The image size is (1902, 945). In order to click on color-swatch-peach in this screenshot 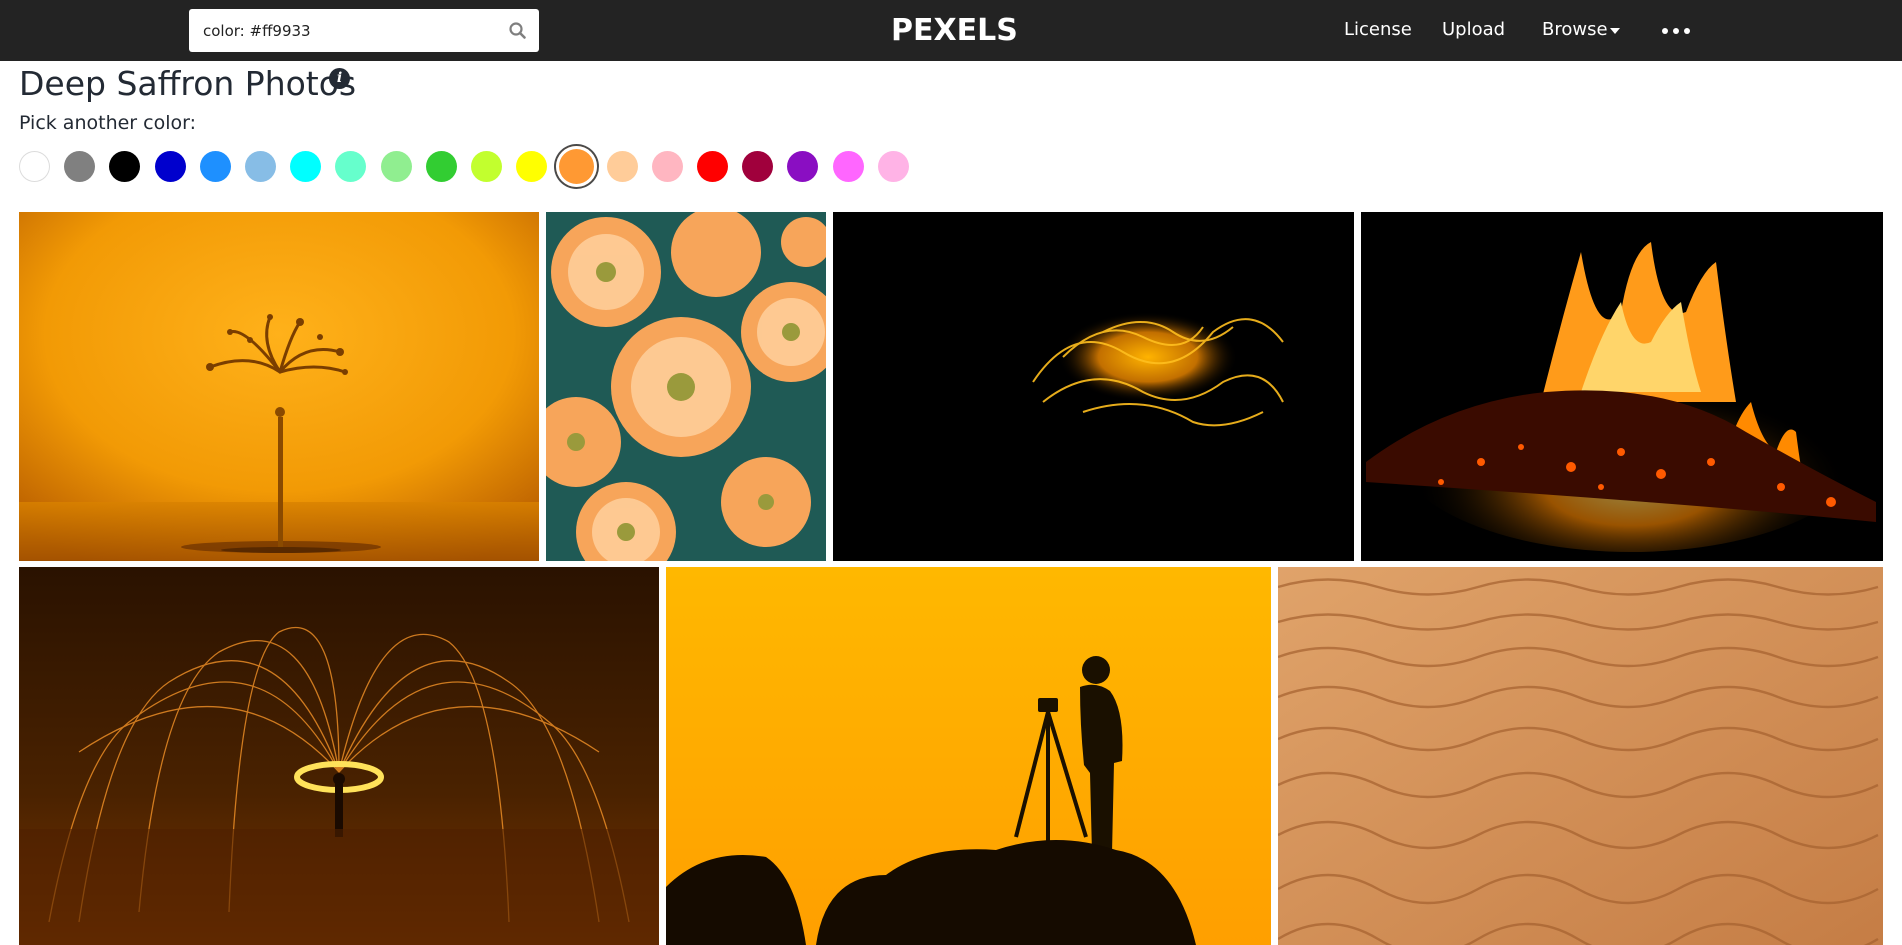, I will do `click(622, 166)`.